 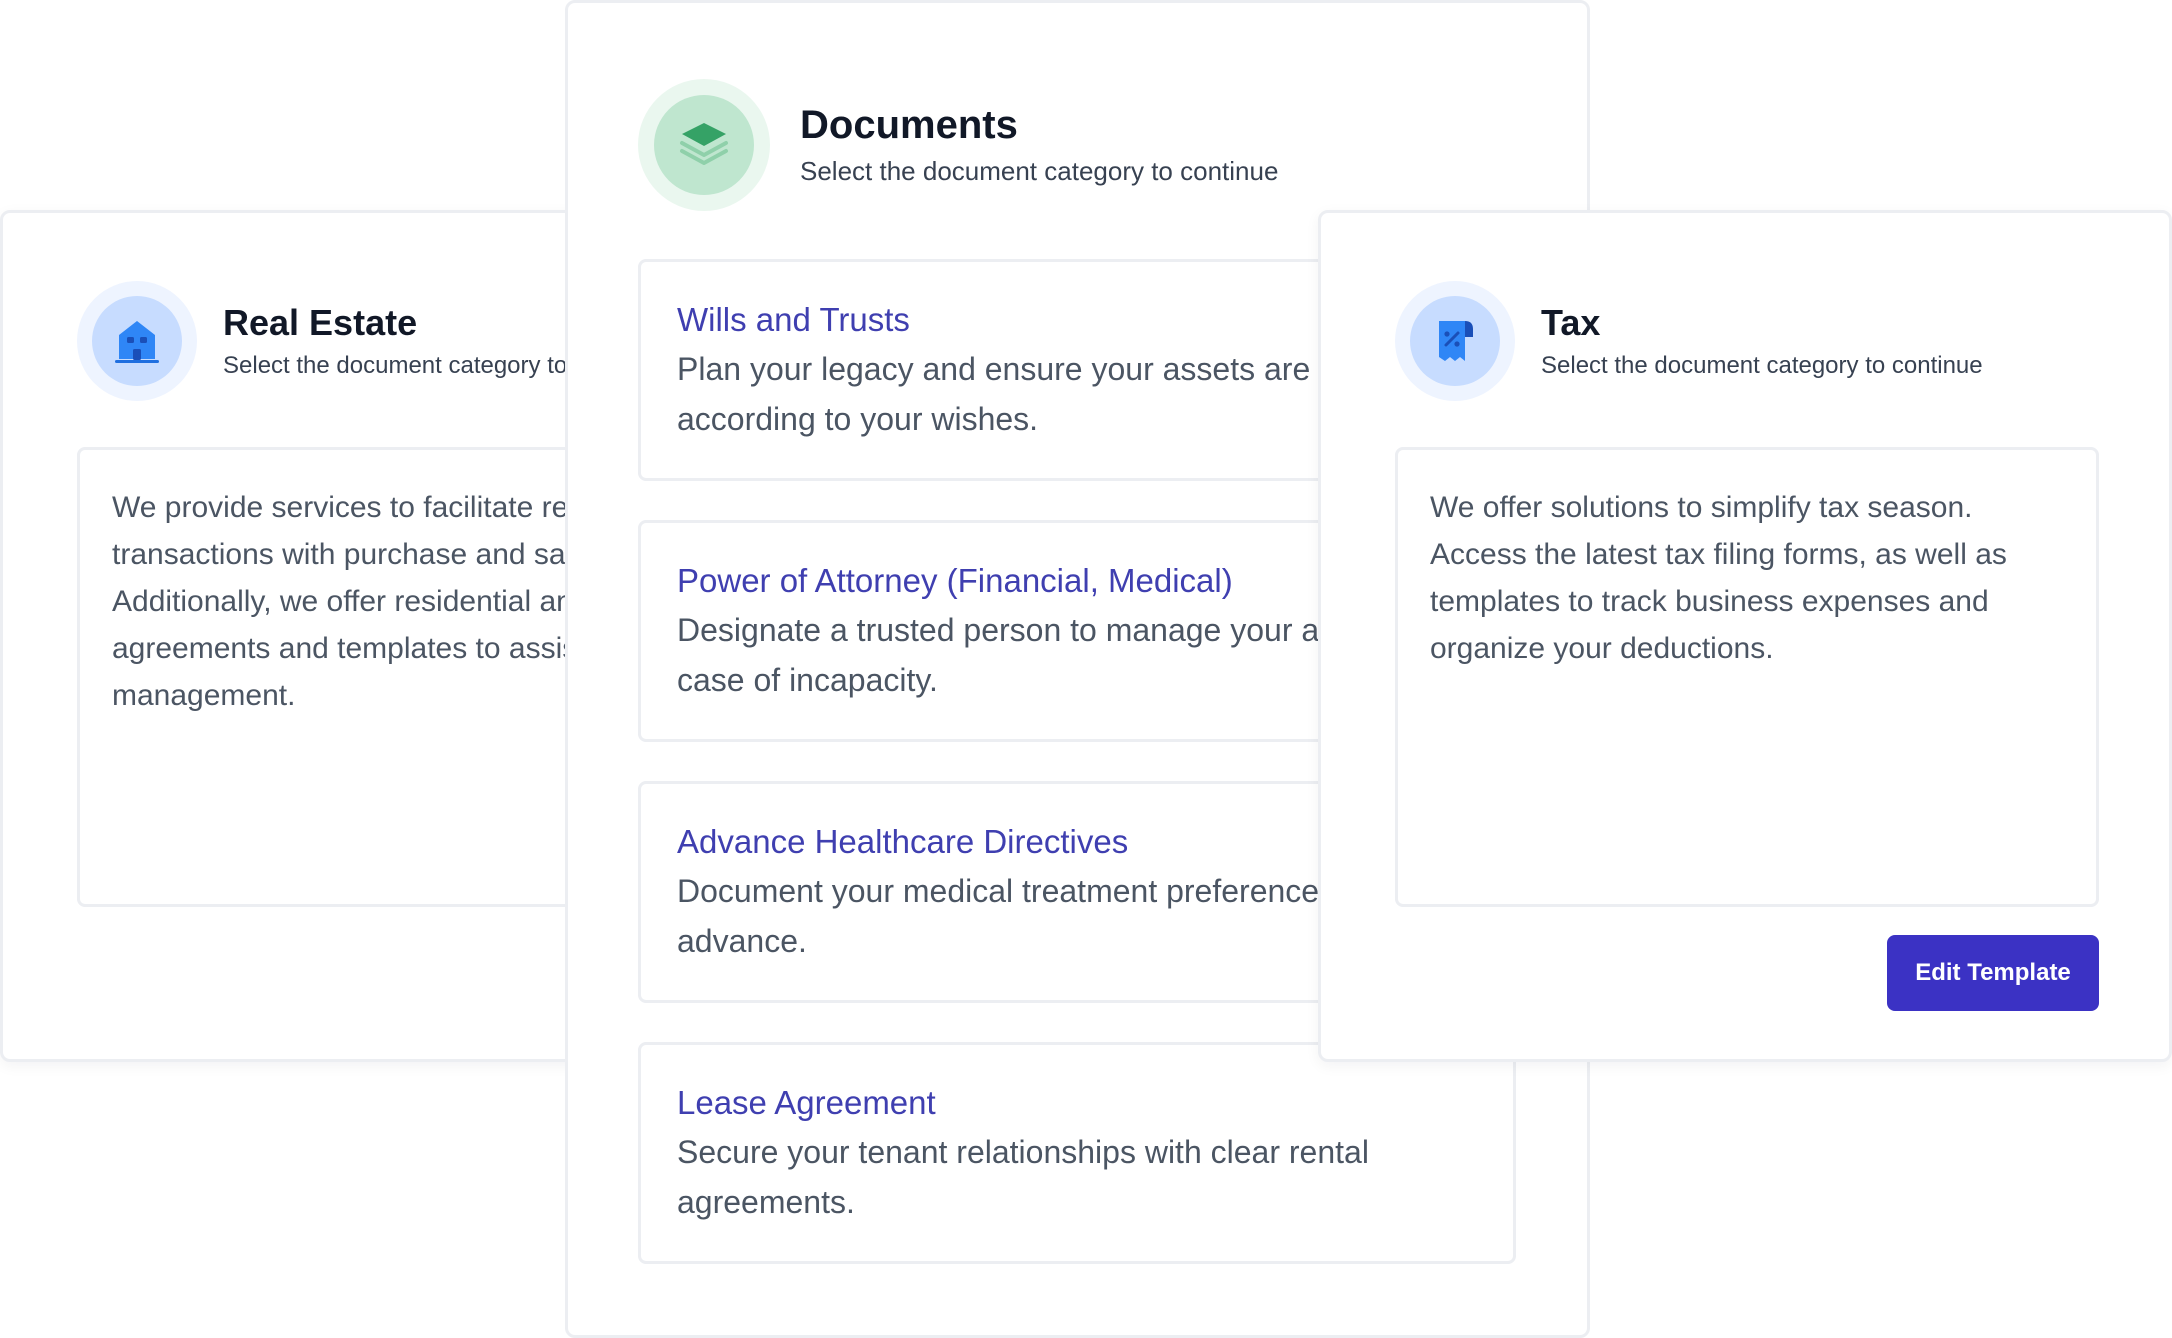 I want to click on documents-subtitle: Select the document category to continue, so click(x=1039, y=171).